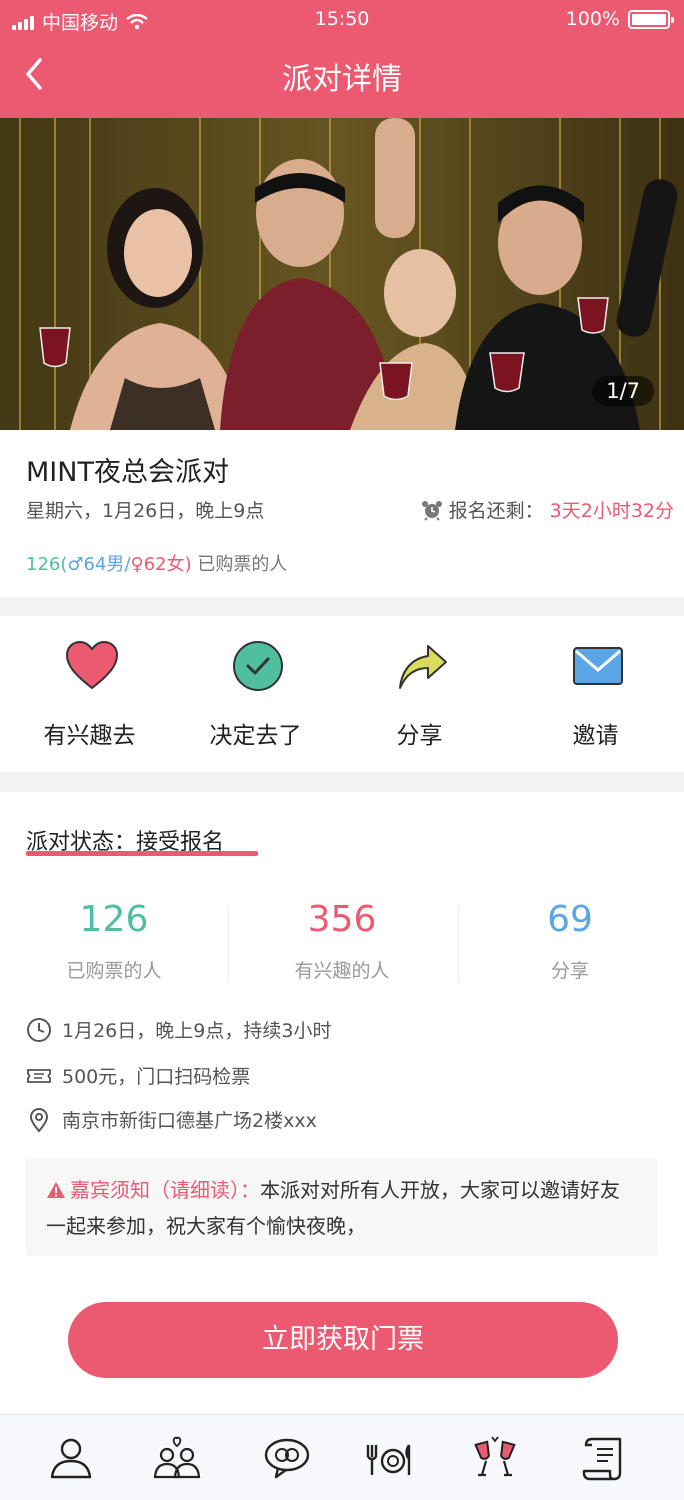  What do you see at coordinates (114, 971) in the screenshot?
I see `stat-purchased-label: 已购票的人` at bounding box center [114, 971].